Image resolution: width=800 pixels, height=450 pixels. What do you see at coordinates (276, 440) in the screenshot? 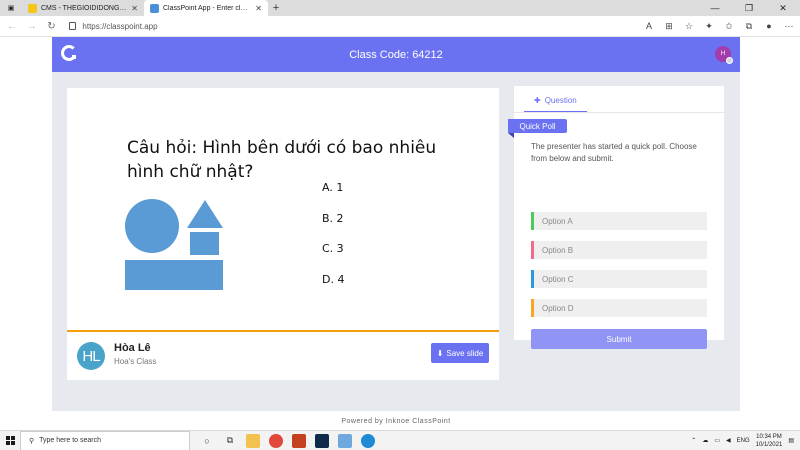
I see `chrome-icon` at bounding box center [276, 440].